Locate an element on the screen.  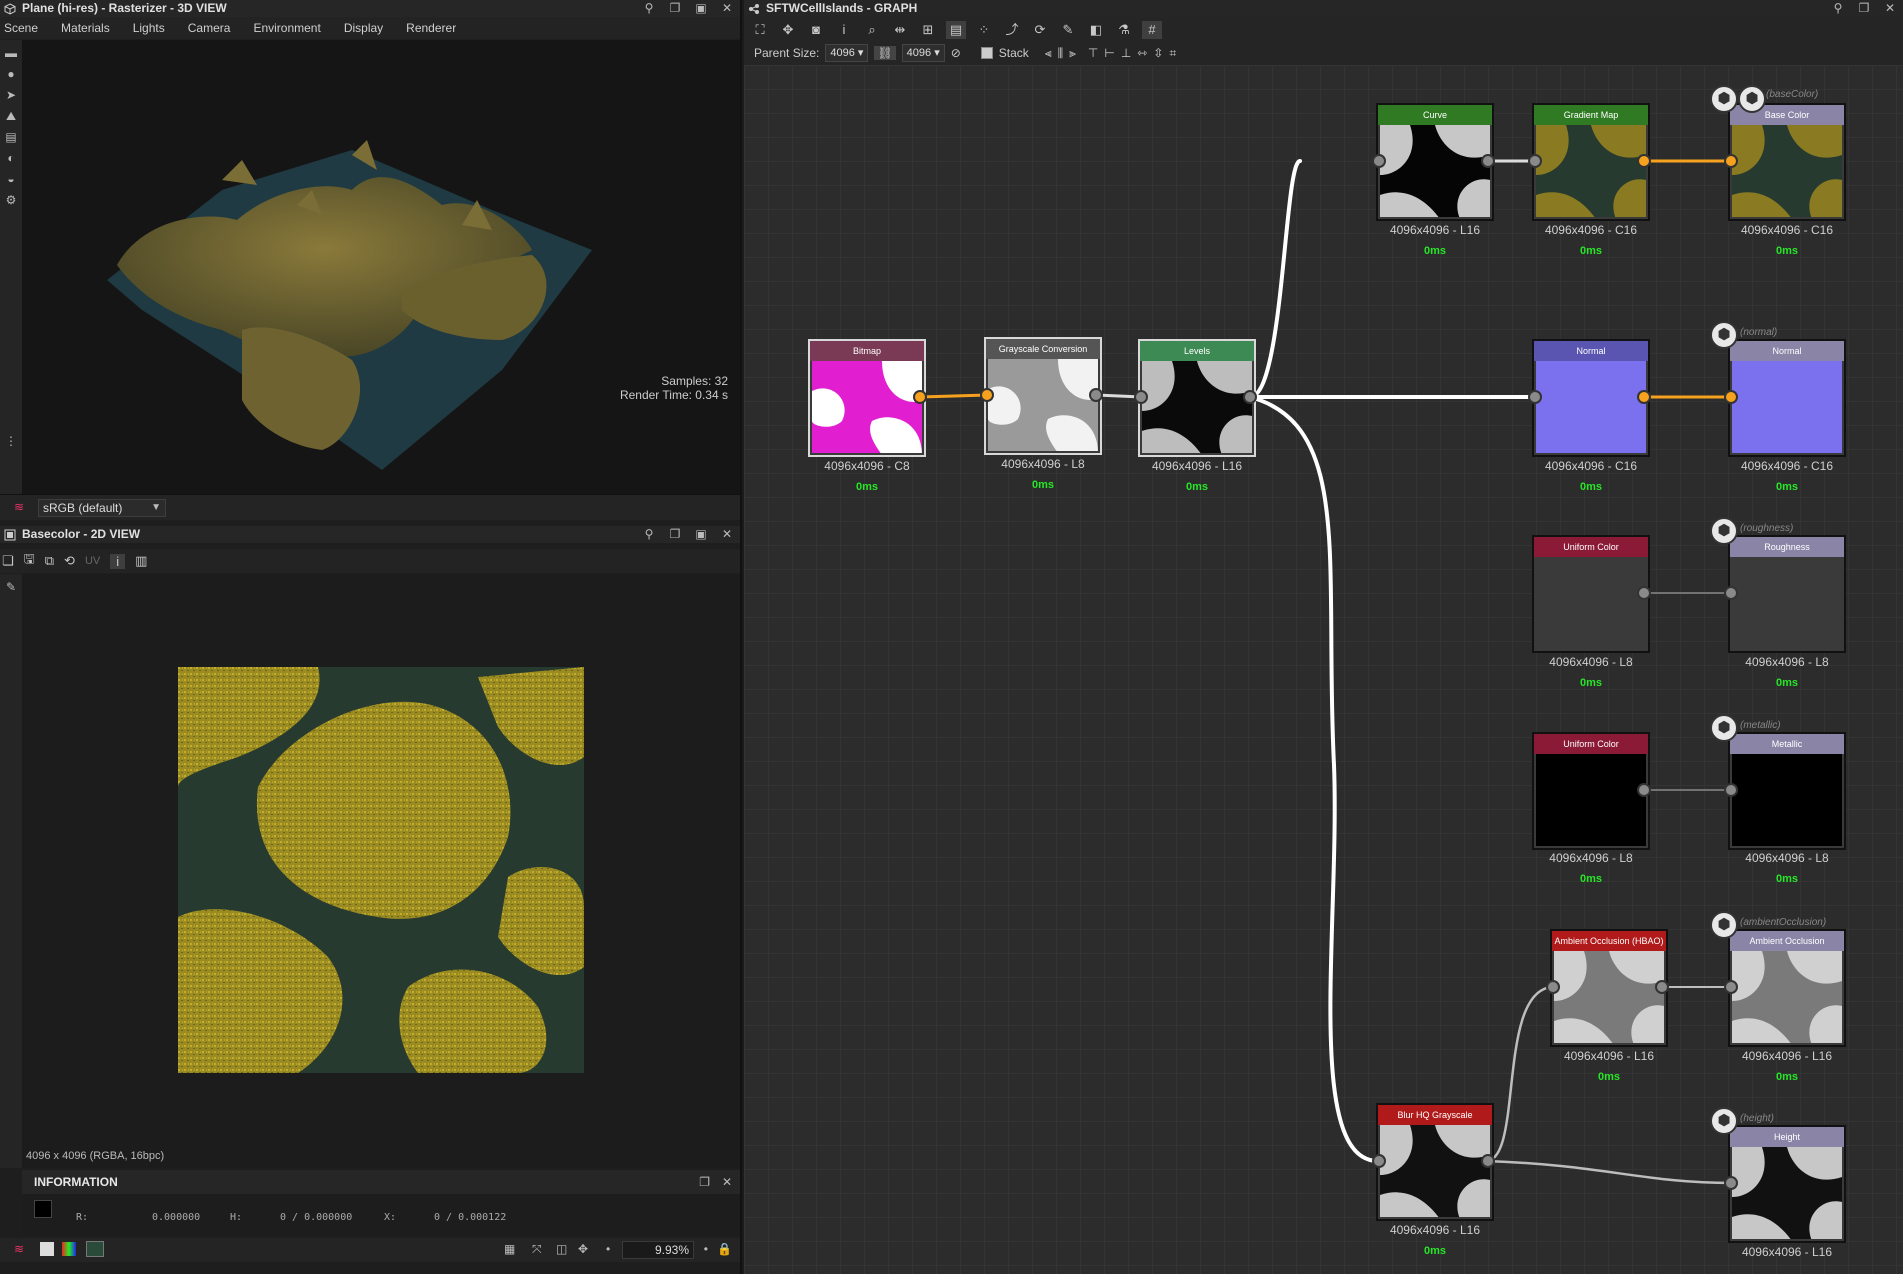
light-icon: ● is located at coordinates (11, 74).